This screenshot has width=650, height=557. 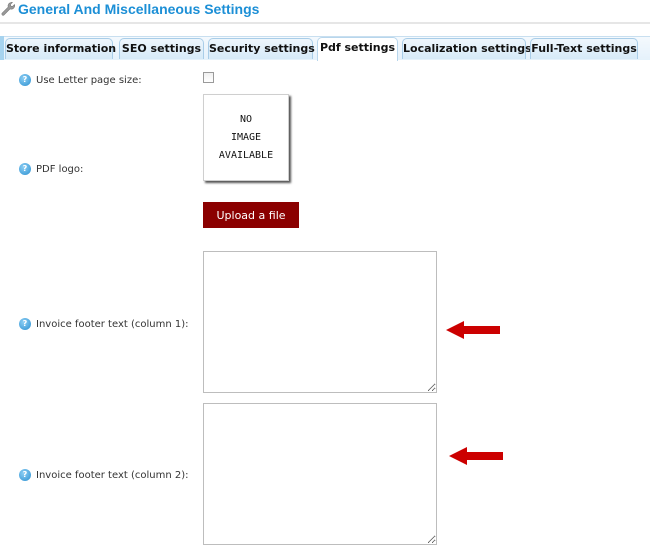 I want to click on invoice-footer-col1-row: ? Invoice footer text (column 1):, so click(x=104, y=324).